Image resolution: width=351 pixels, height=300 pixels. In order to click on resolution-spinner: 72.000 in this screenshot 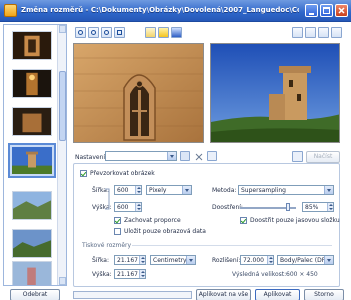, I will do `click(257, 260)`.